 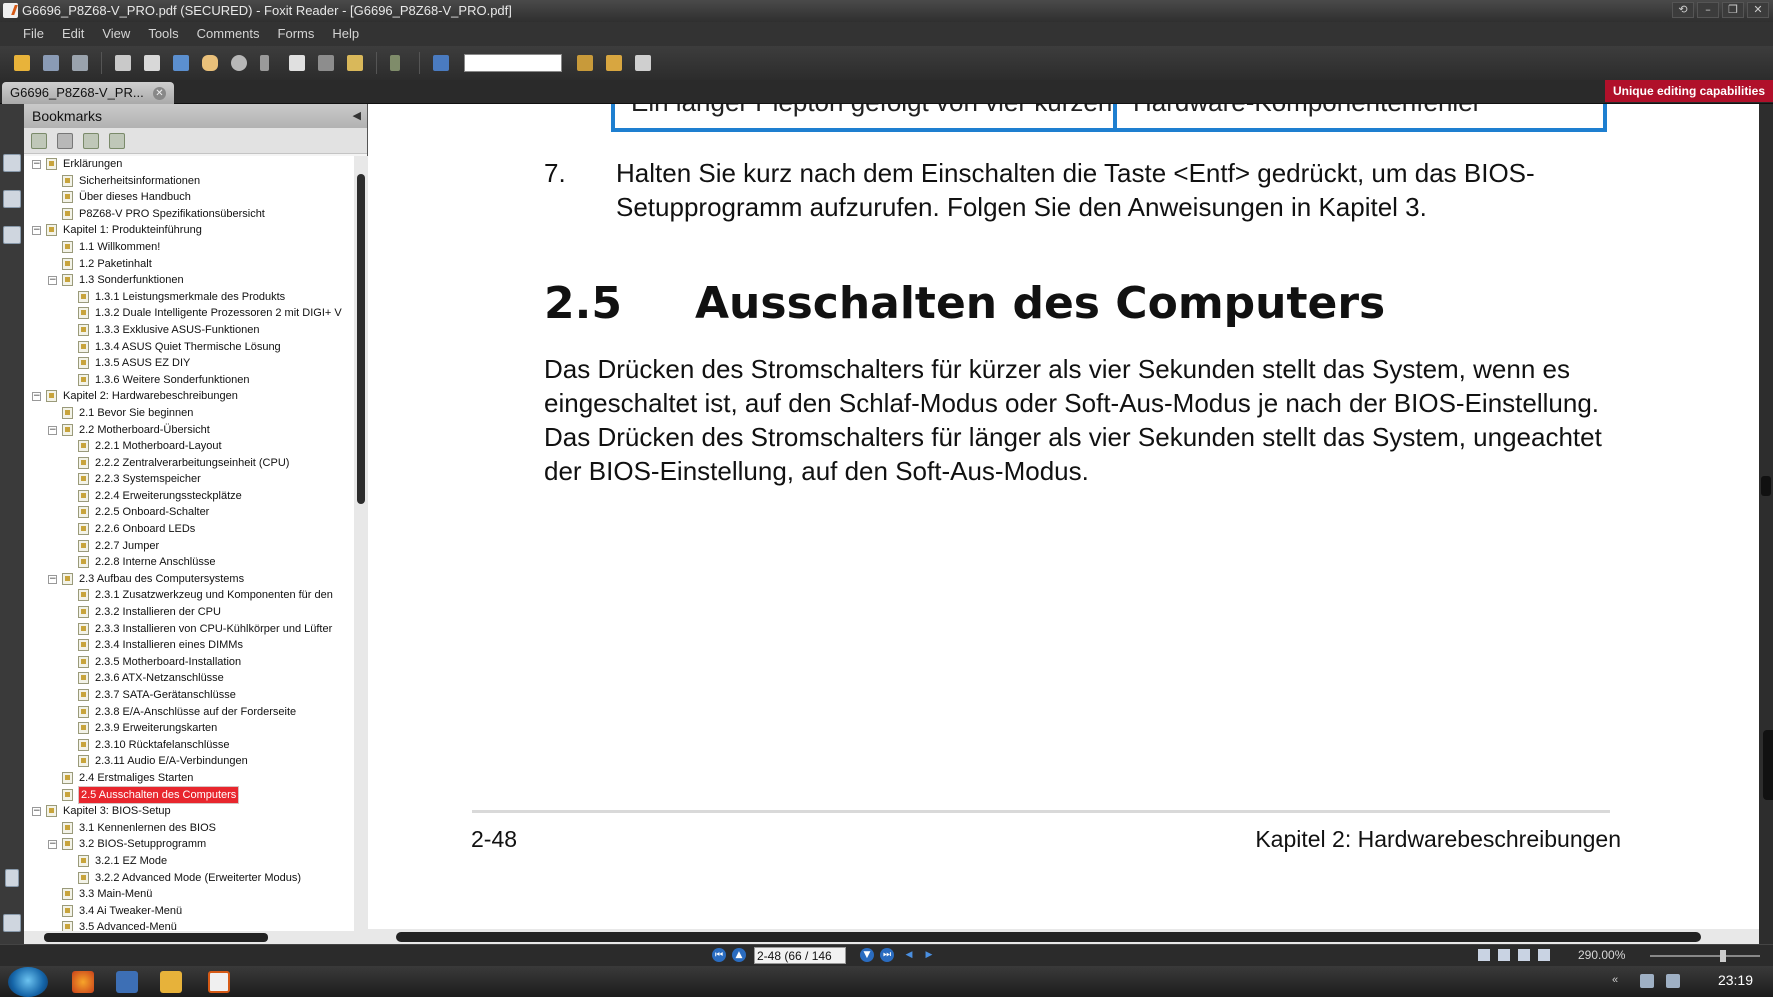 I want to click on annotations-panel-icon, so click(x=12, y=235).